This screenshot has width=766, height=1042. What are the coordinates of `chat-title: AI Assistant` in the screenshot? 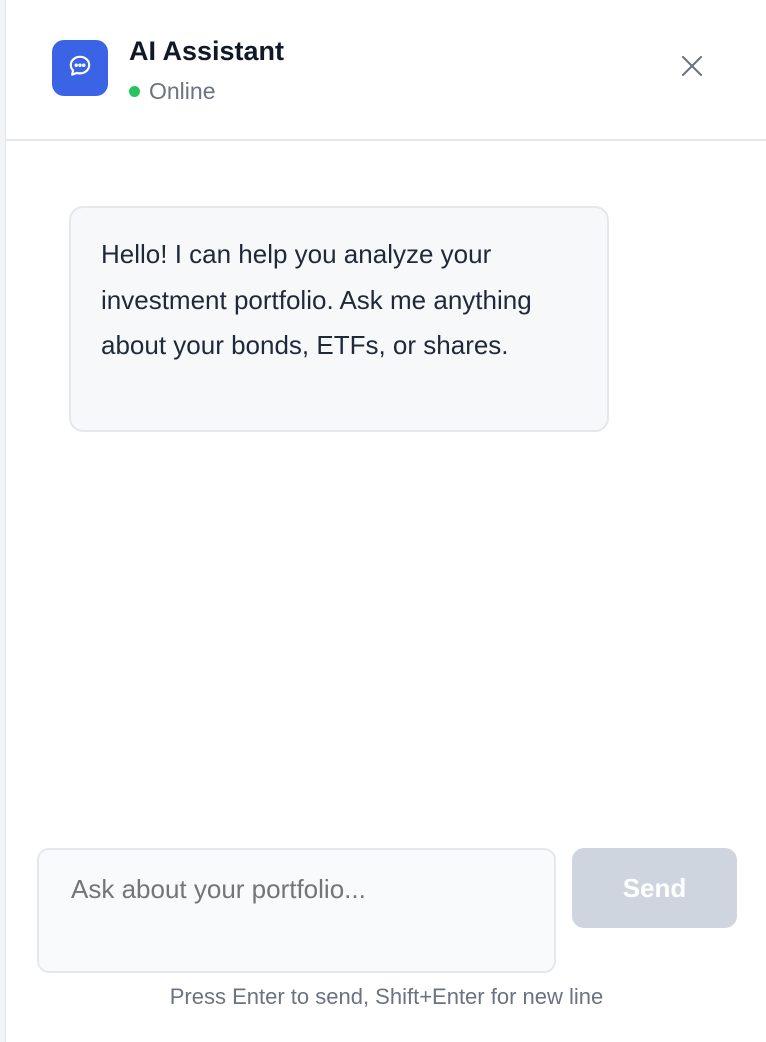 It's located at (207, 51).